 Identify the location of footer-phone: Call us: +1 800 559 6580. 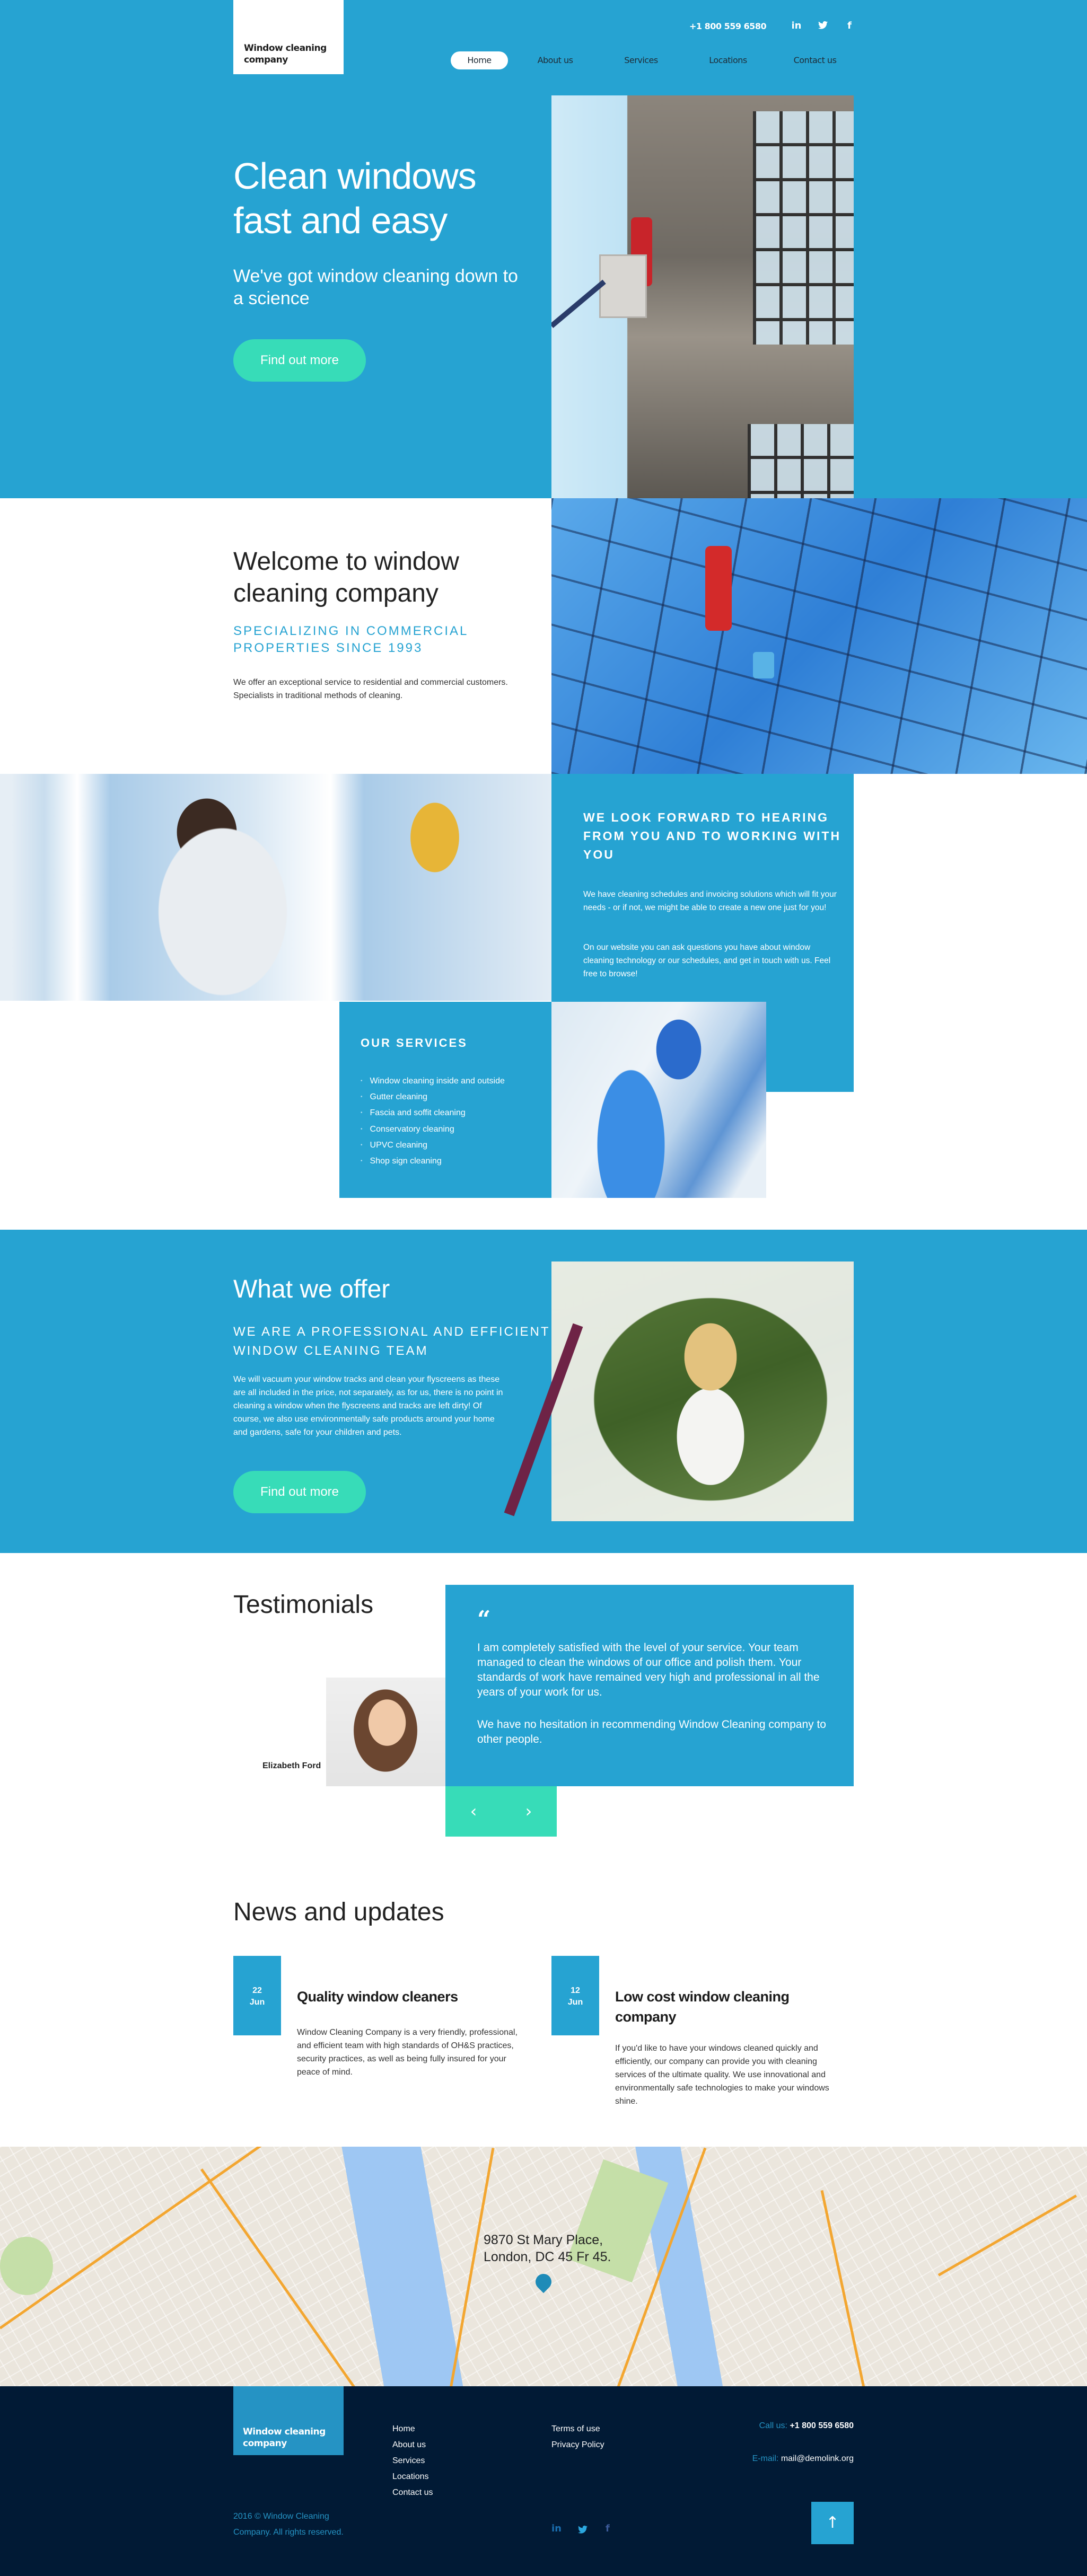
(807, 2426).